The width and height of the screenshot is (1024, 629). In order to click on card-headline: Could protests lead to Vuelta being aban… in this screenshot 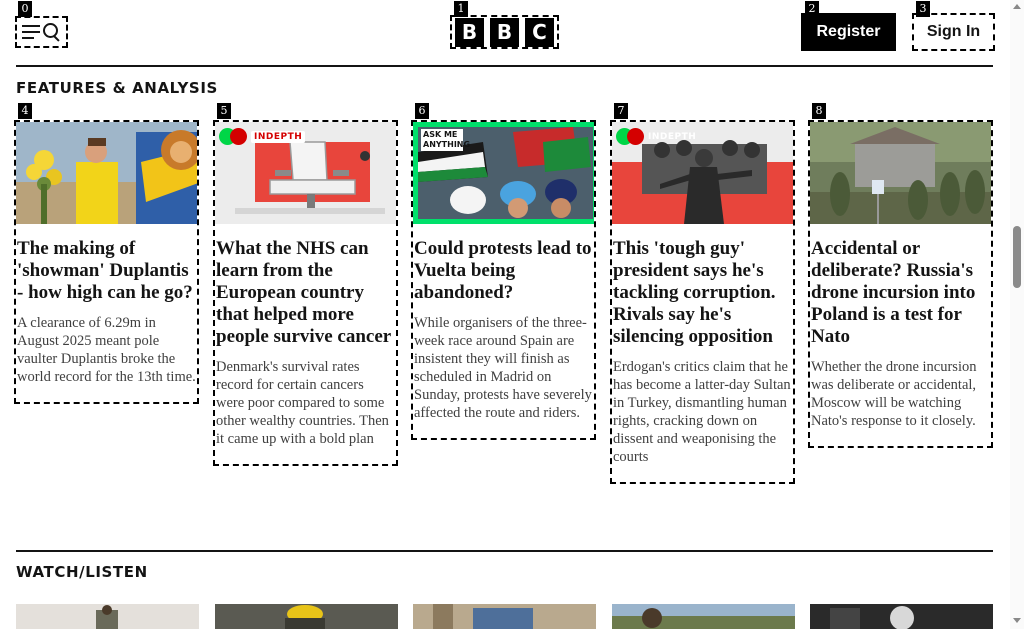, I will do `click(503, 271)`.